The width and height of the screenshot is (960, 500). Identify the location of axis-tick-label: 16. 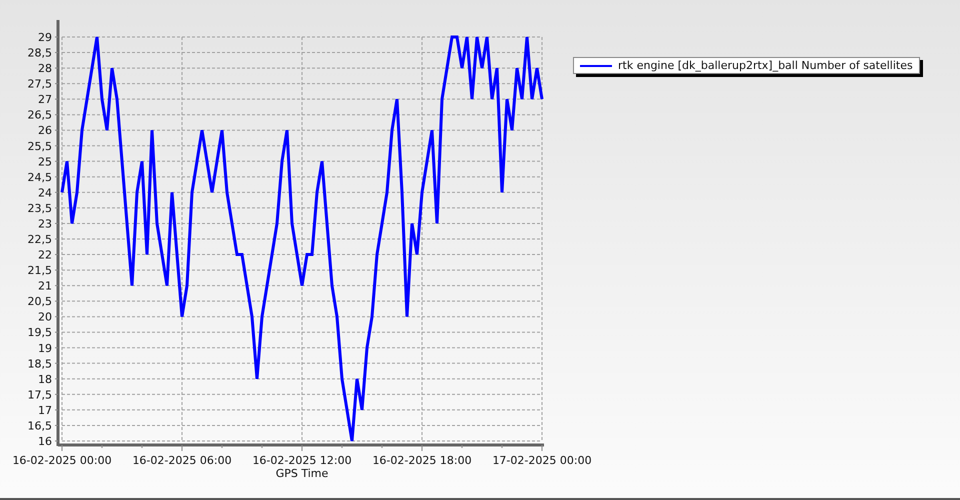
(45, 441).